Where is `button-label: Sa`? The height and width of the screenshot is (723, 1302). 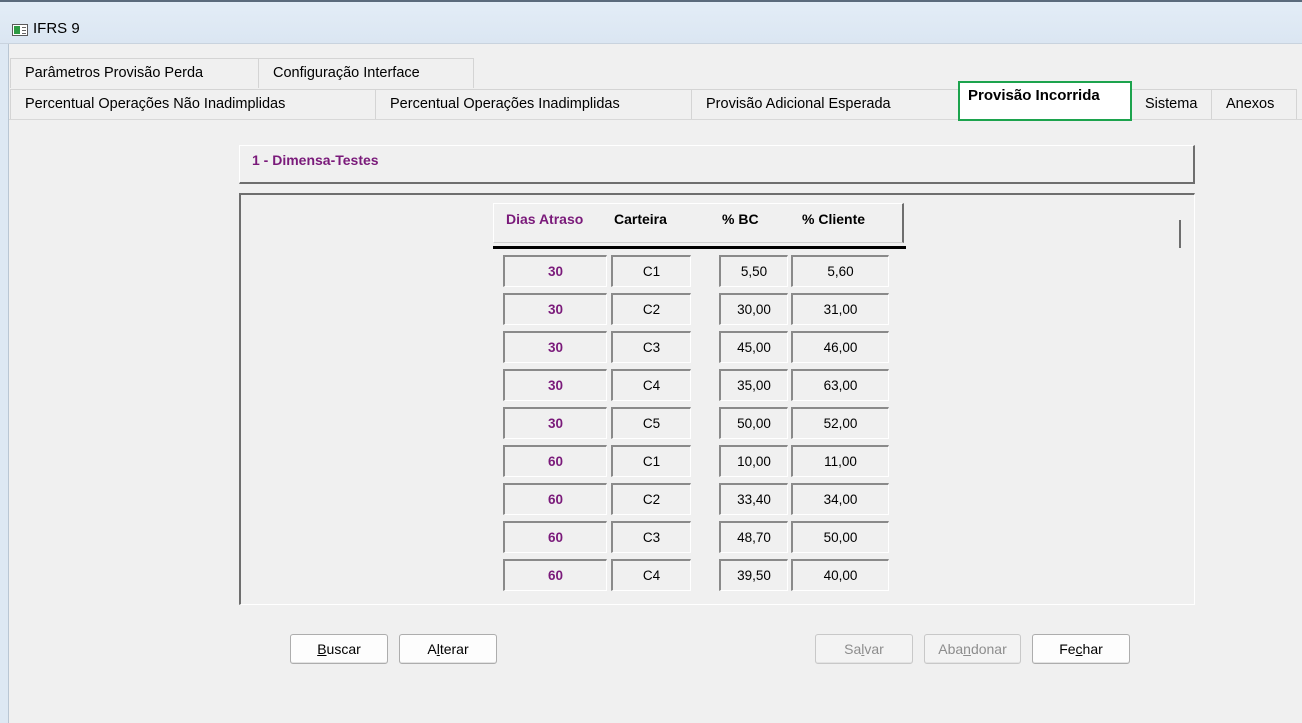
button-label: Sa is located at coordinates (853, 649).